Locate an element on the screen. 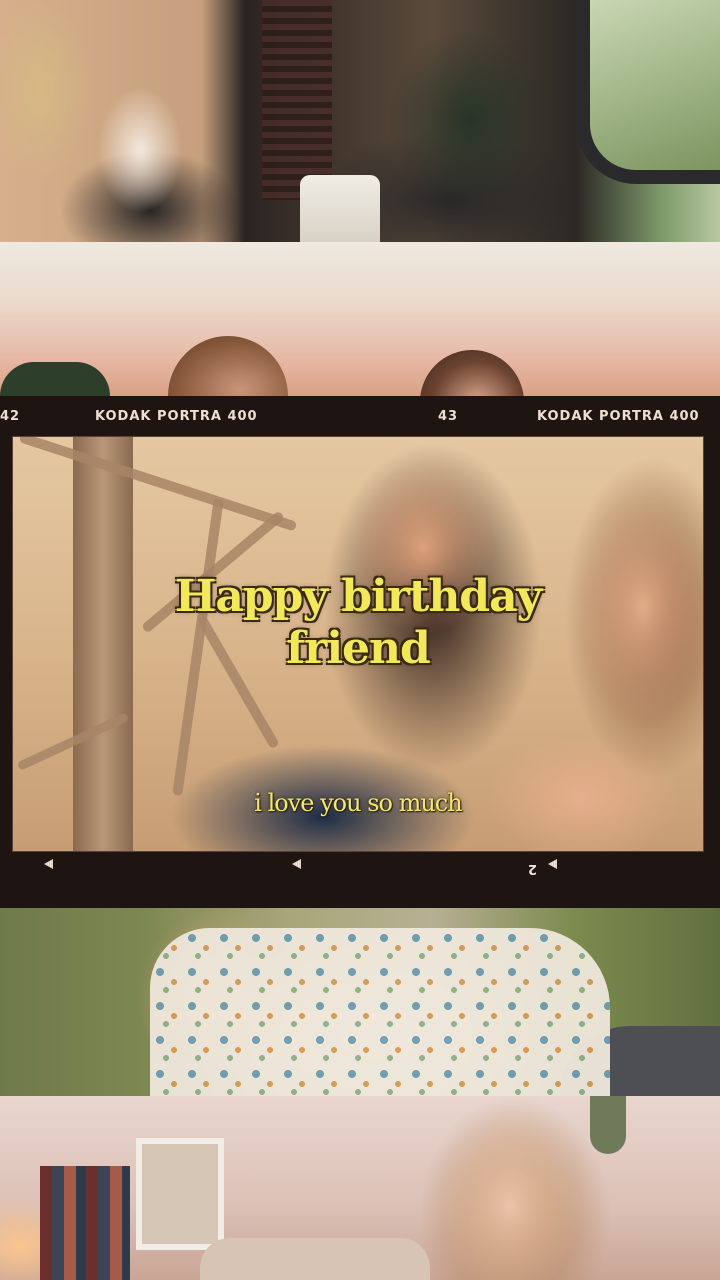 This screenshot has height=1280, width=720. film-edge-bottom: 2 is located at coordinates (360, 870).